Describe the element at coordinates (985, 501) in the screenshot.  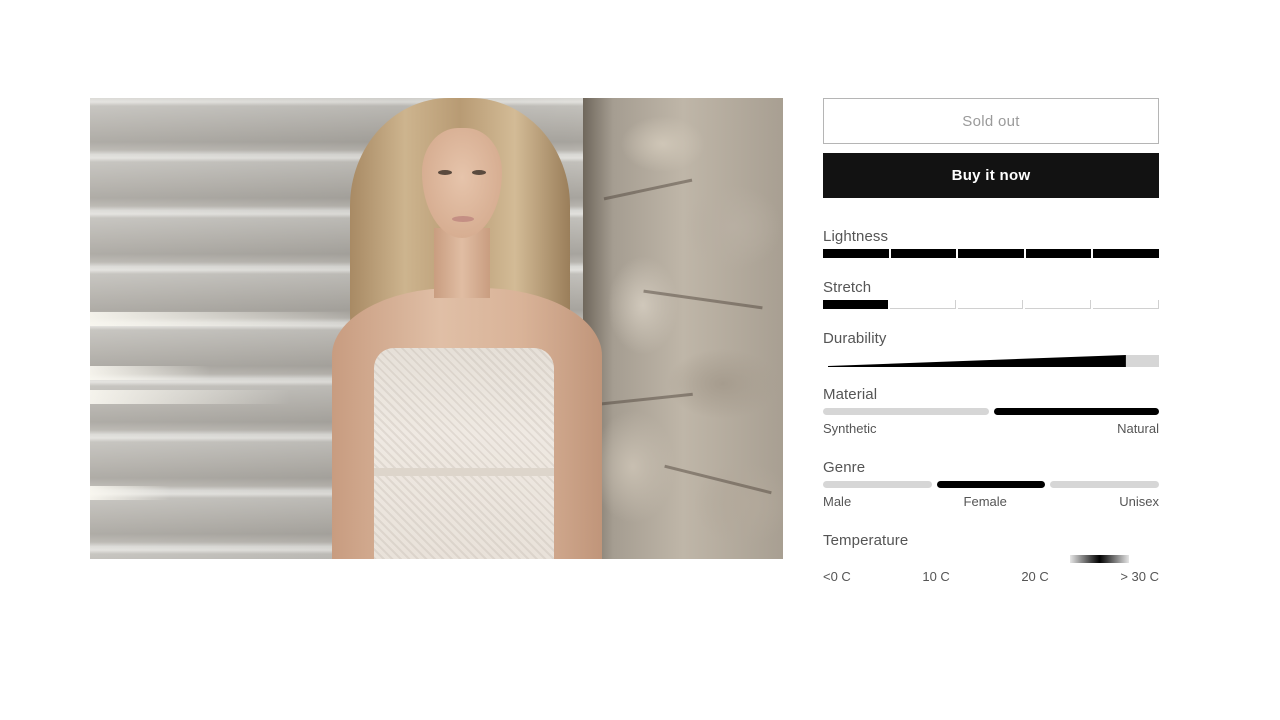
I see `genre-option-label: Female` at that location.